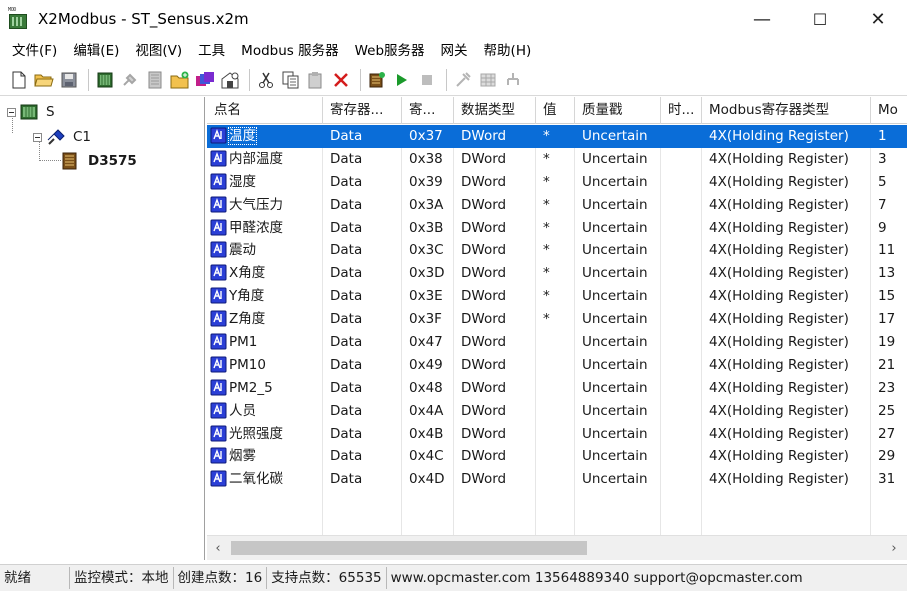  I want to click on paste-icon, so click(316, 80).